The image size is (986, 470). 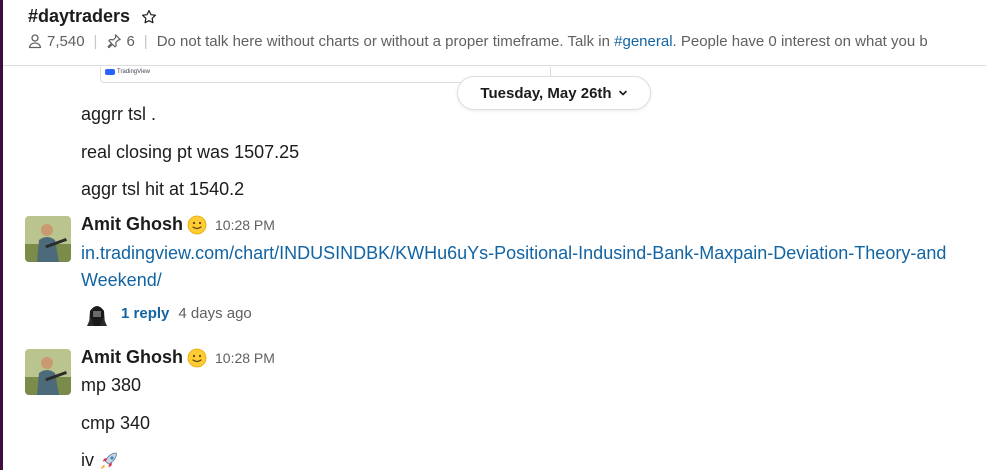 I want to click on reply-age: 4 days ago, so click(x=215, y=313).